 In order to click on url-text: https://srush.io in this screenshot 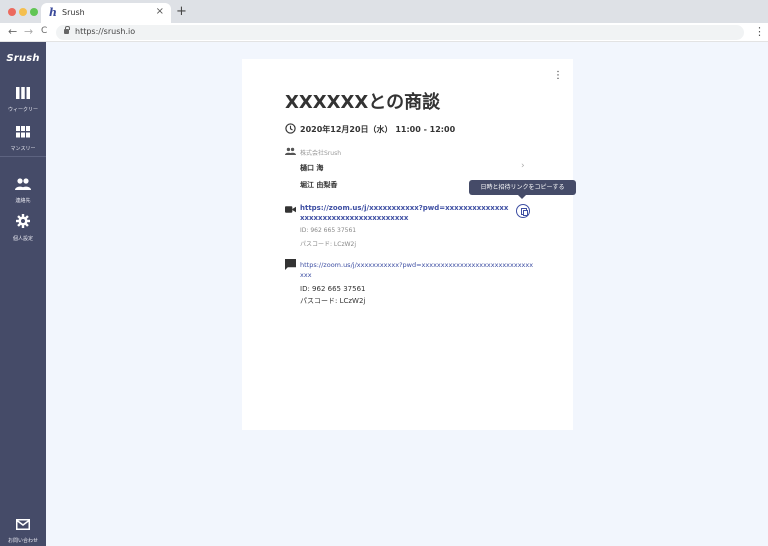, I will do `click(105, 31)`.